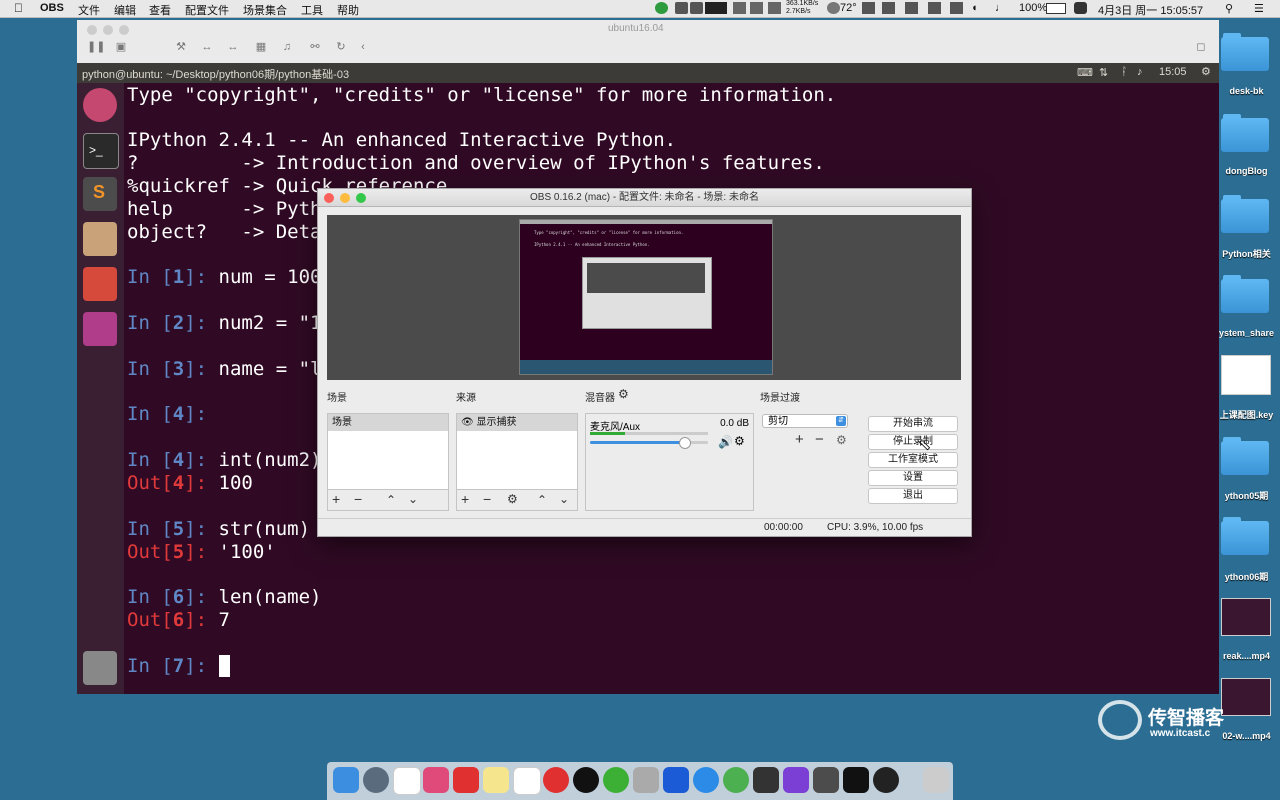 This screenshot has width=1280, height=800. What do you see at coordinates (716, 8) in the screenshot?
I see `activity-monitor-icon` at bounding box center [716, 8].